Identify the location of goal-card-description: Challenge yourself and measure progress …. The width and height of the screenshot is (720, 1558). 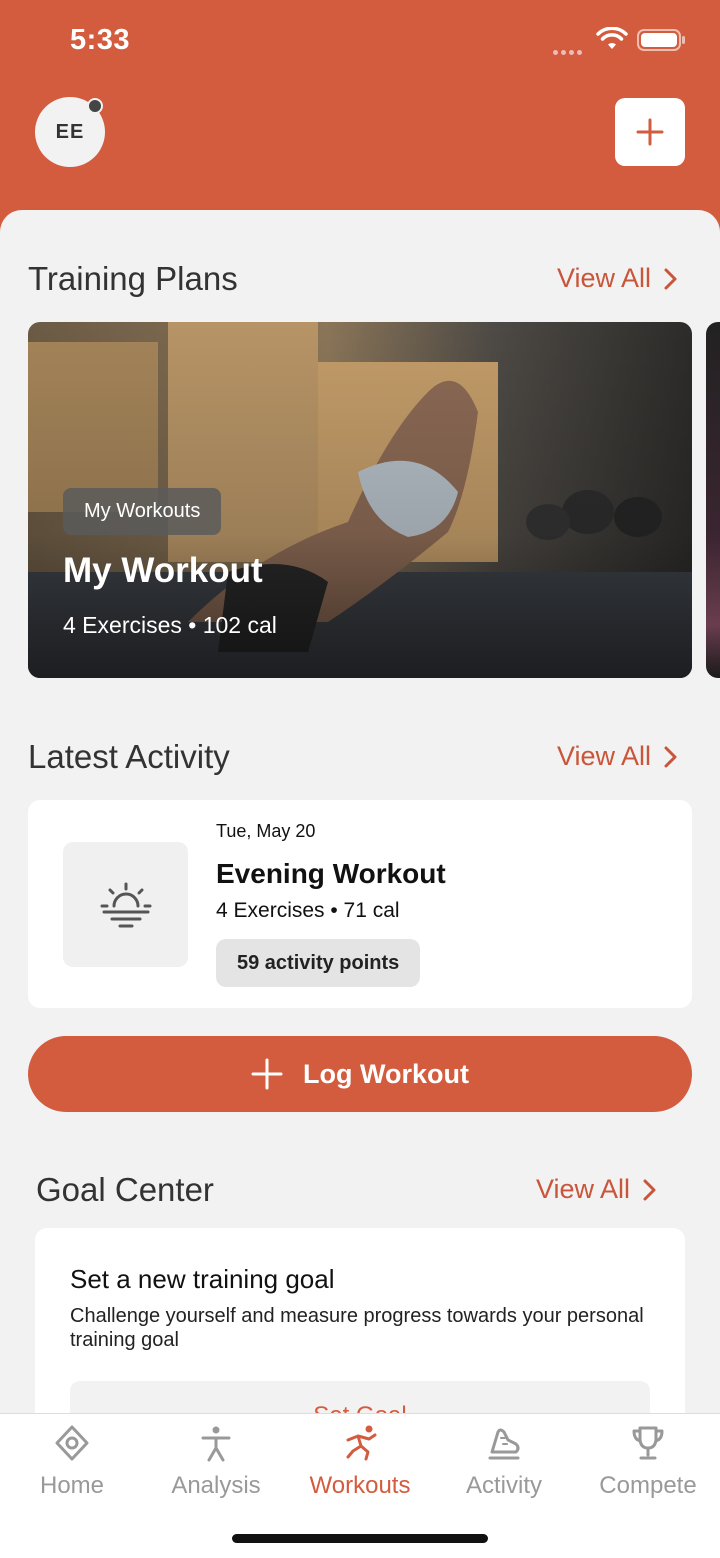
(357, 1328).